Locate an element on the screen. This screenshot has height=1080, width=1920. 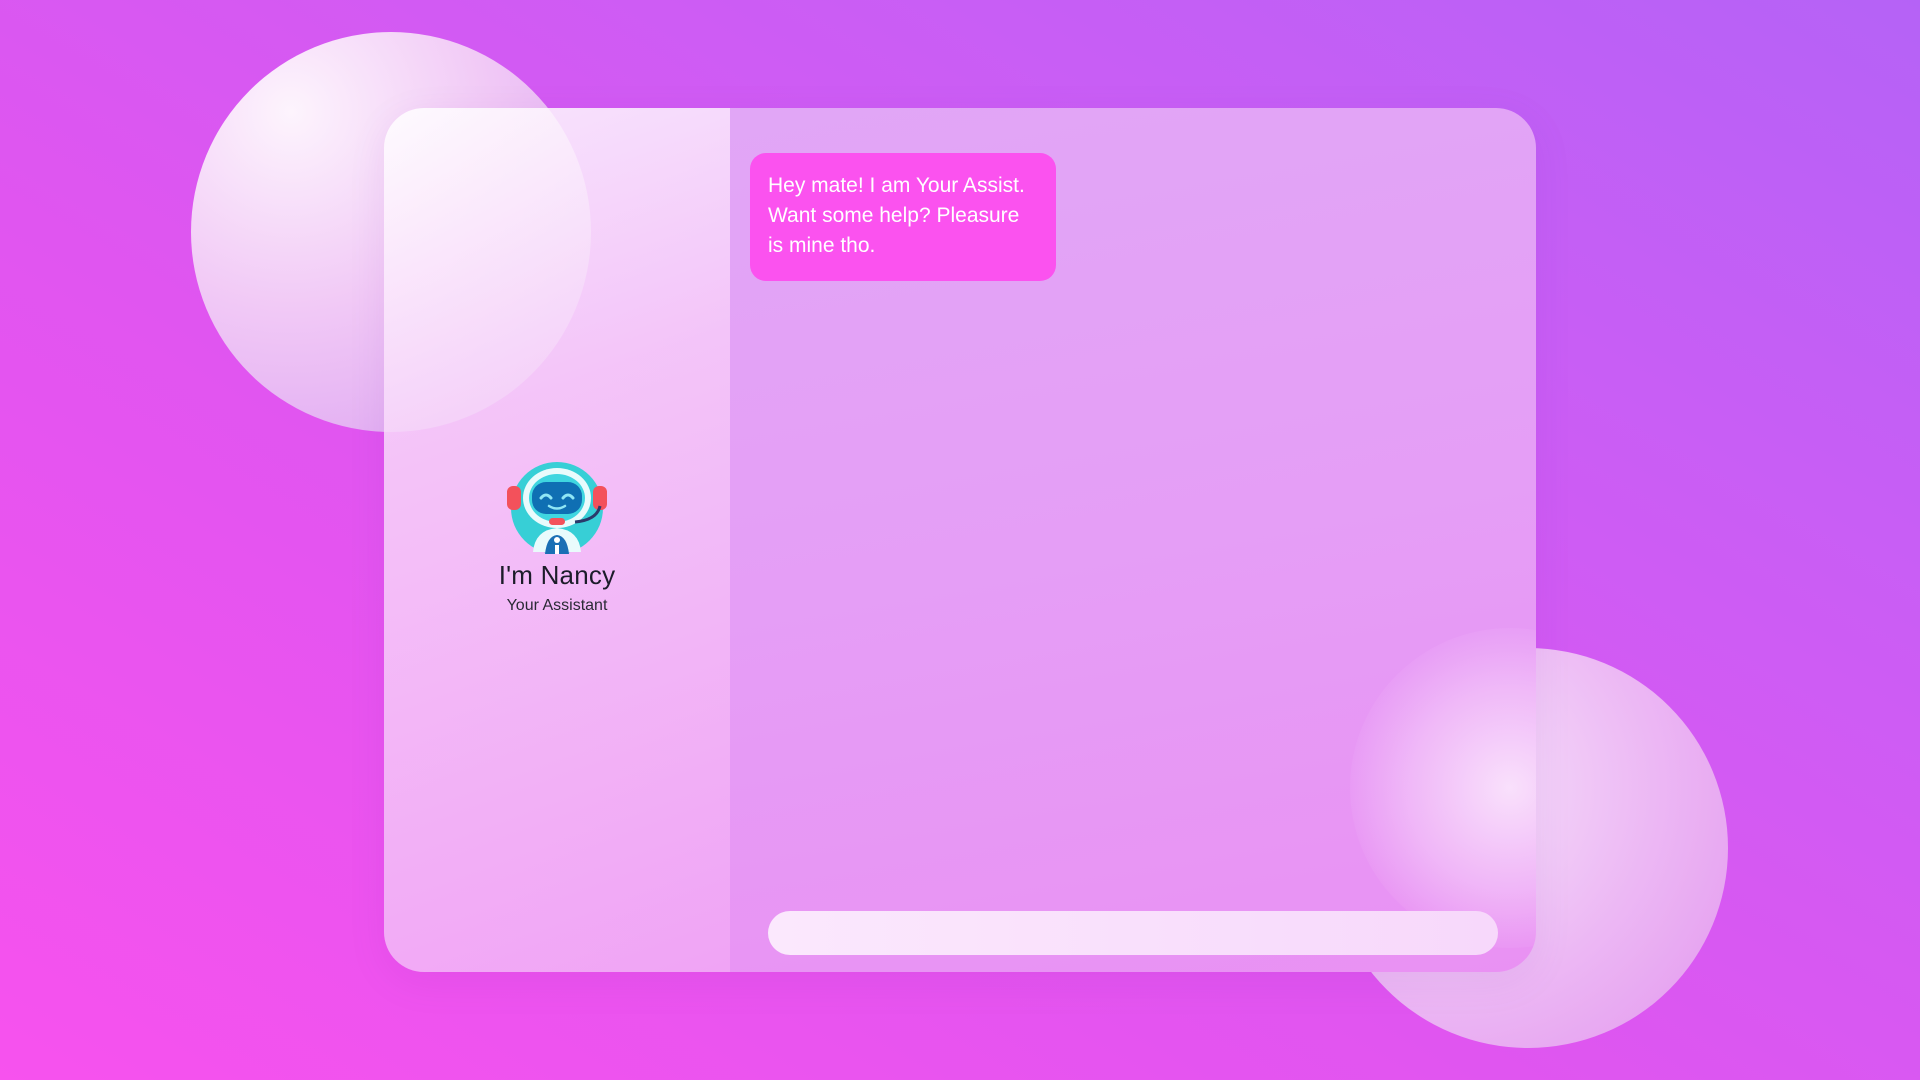
robot-avatar-icon is located at coordinates (557, 508).